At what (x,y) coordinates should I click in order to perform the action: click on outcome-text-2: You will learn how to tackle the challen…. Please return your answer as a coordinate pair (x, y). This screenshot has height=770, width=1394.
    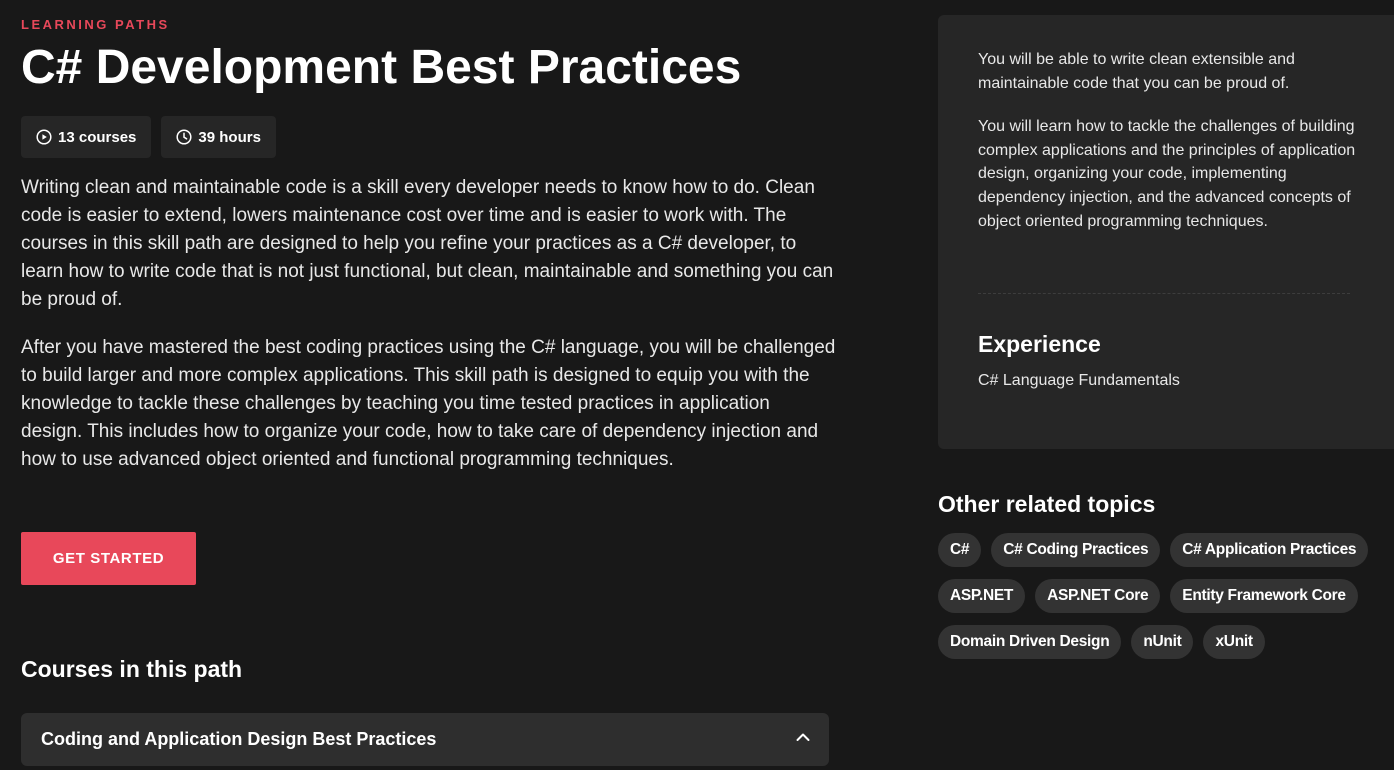
    Looking at the image, I should click on (1167, 174).